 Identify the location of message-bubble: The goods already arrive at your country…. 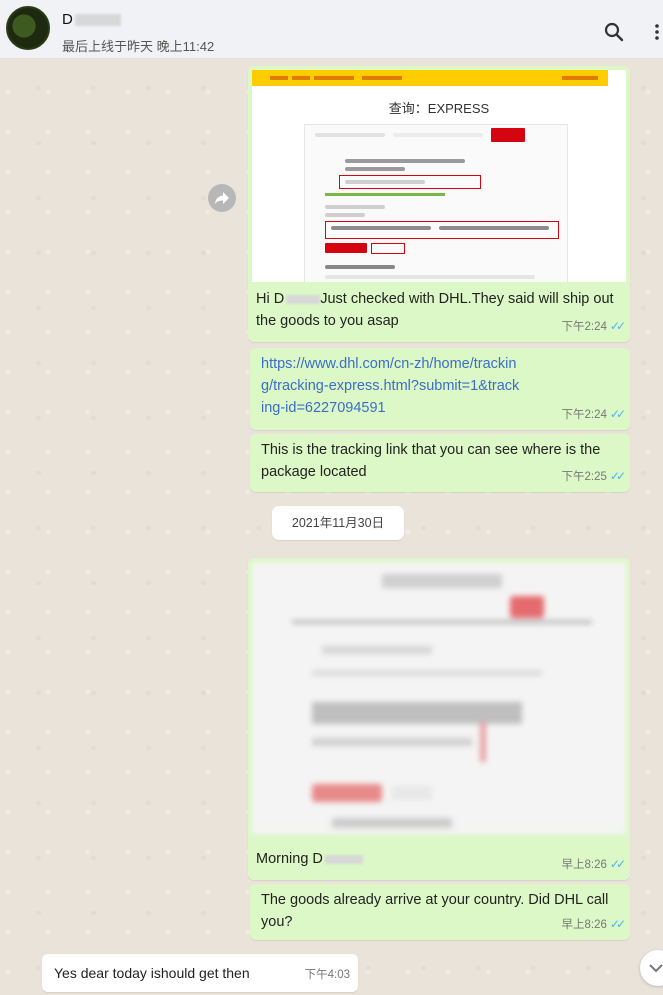
(440, 912).